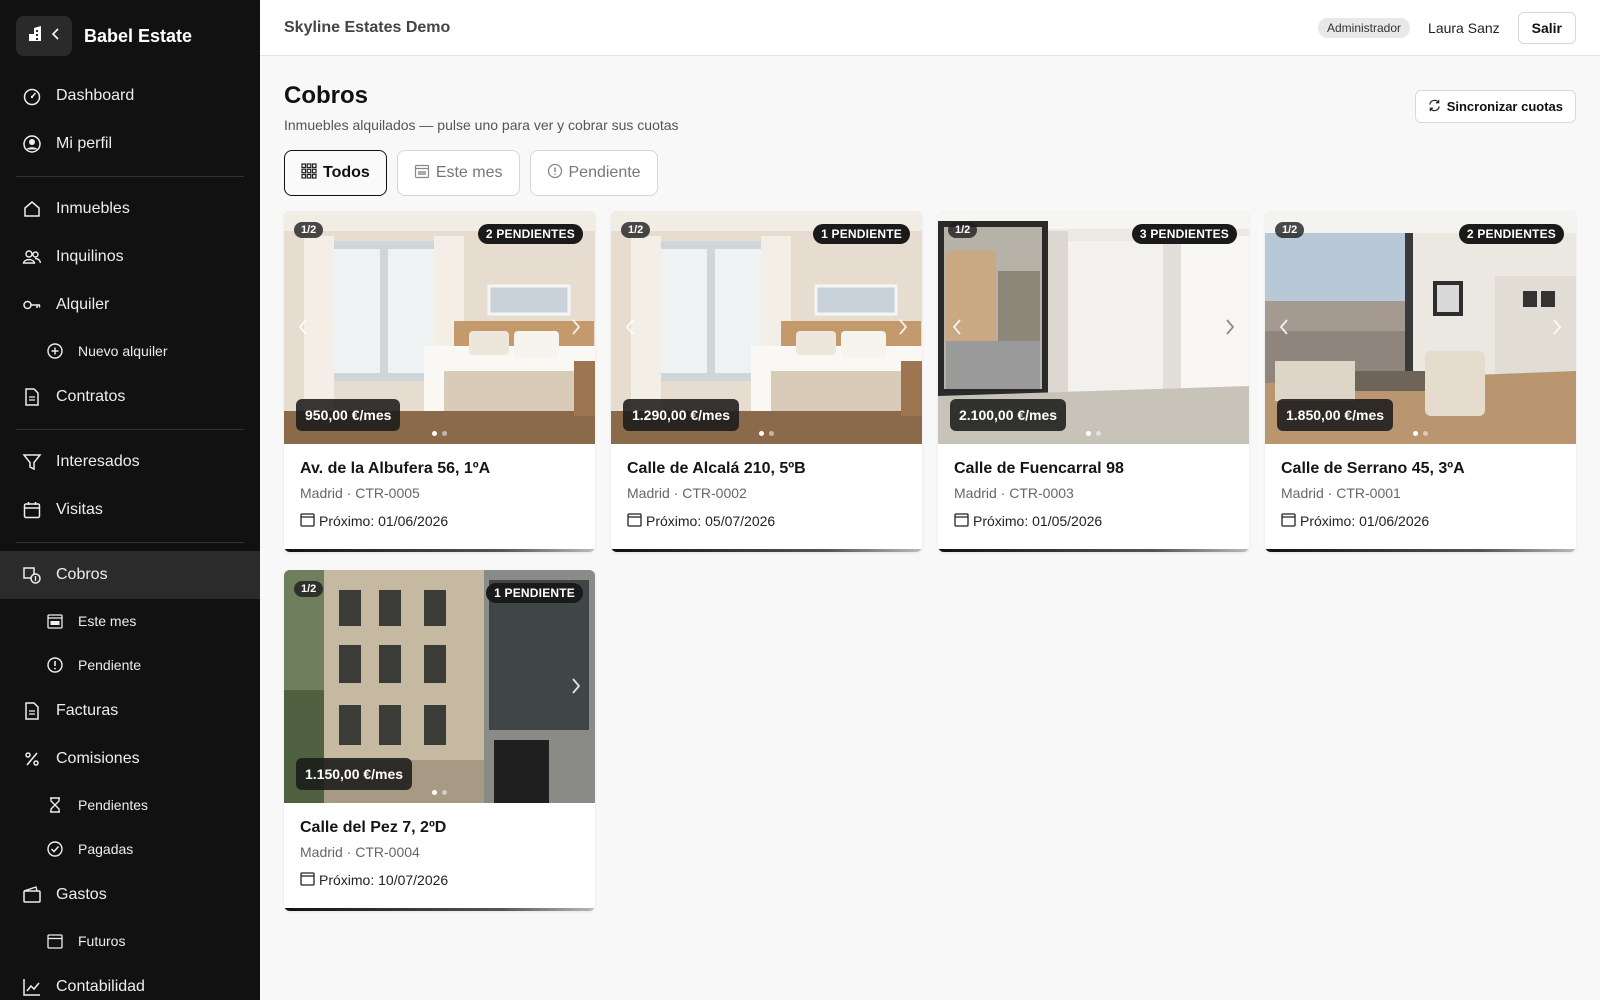 The width and height of the screenshot is (1600, 1000). Describe the element at coordinates (130, 849) in the screenshot. I see `sidebar-item-pagadas: Pagadas` at that location.